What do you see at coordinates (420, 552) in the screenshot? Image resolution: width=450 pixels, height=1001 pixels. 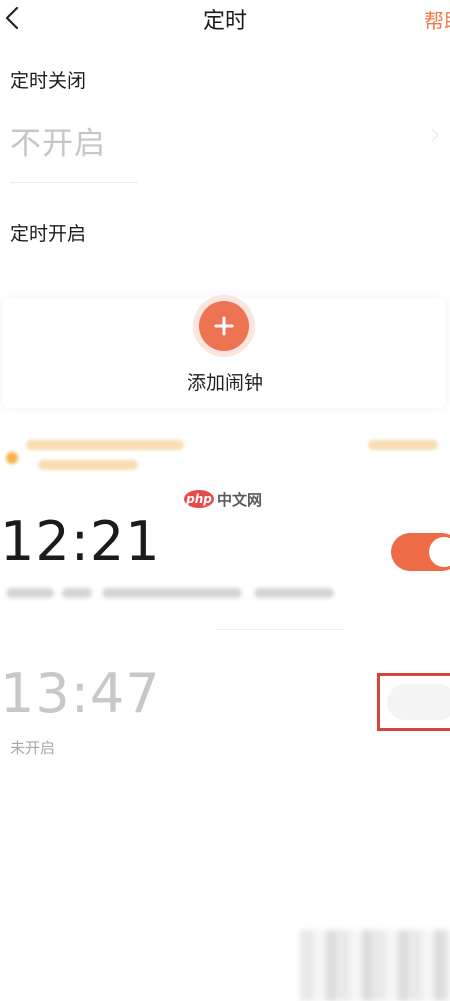 I see `alarm-toggle-on` at bounding box center [420, 552].